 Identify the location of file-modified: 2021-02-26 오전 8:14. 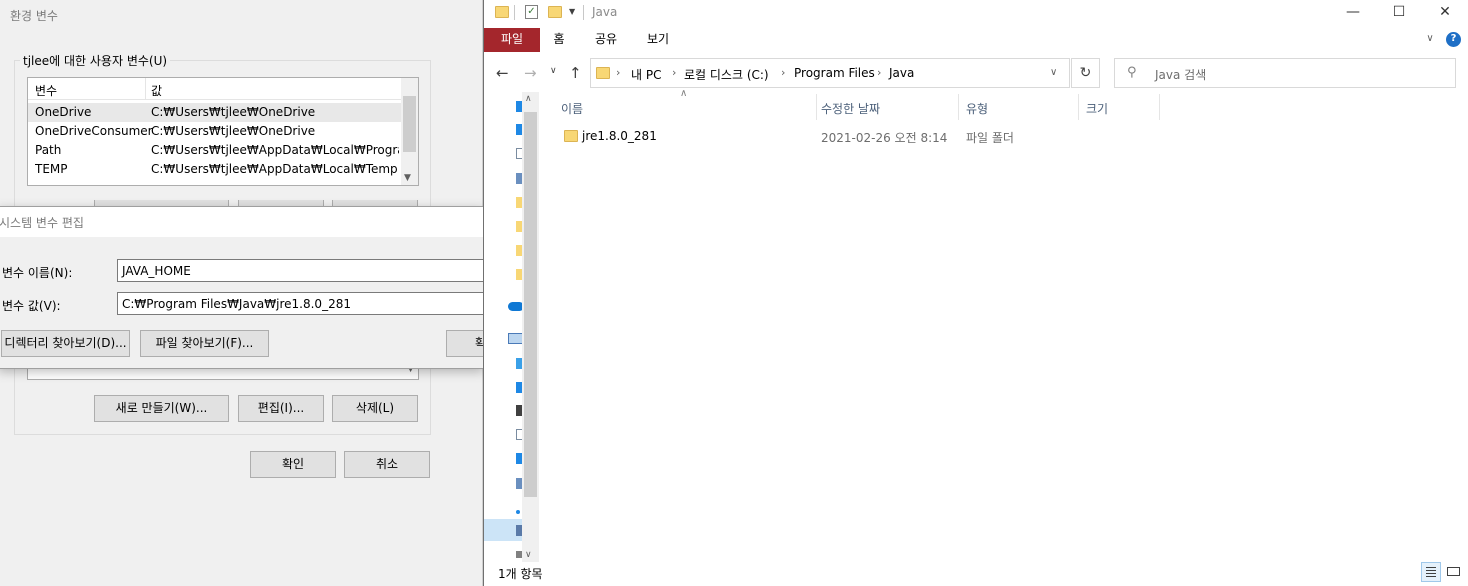
(884, 138).